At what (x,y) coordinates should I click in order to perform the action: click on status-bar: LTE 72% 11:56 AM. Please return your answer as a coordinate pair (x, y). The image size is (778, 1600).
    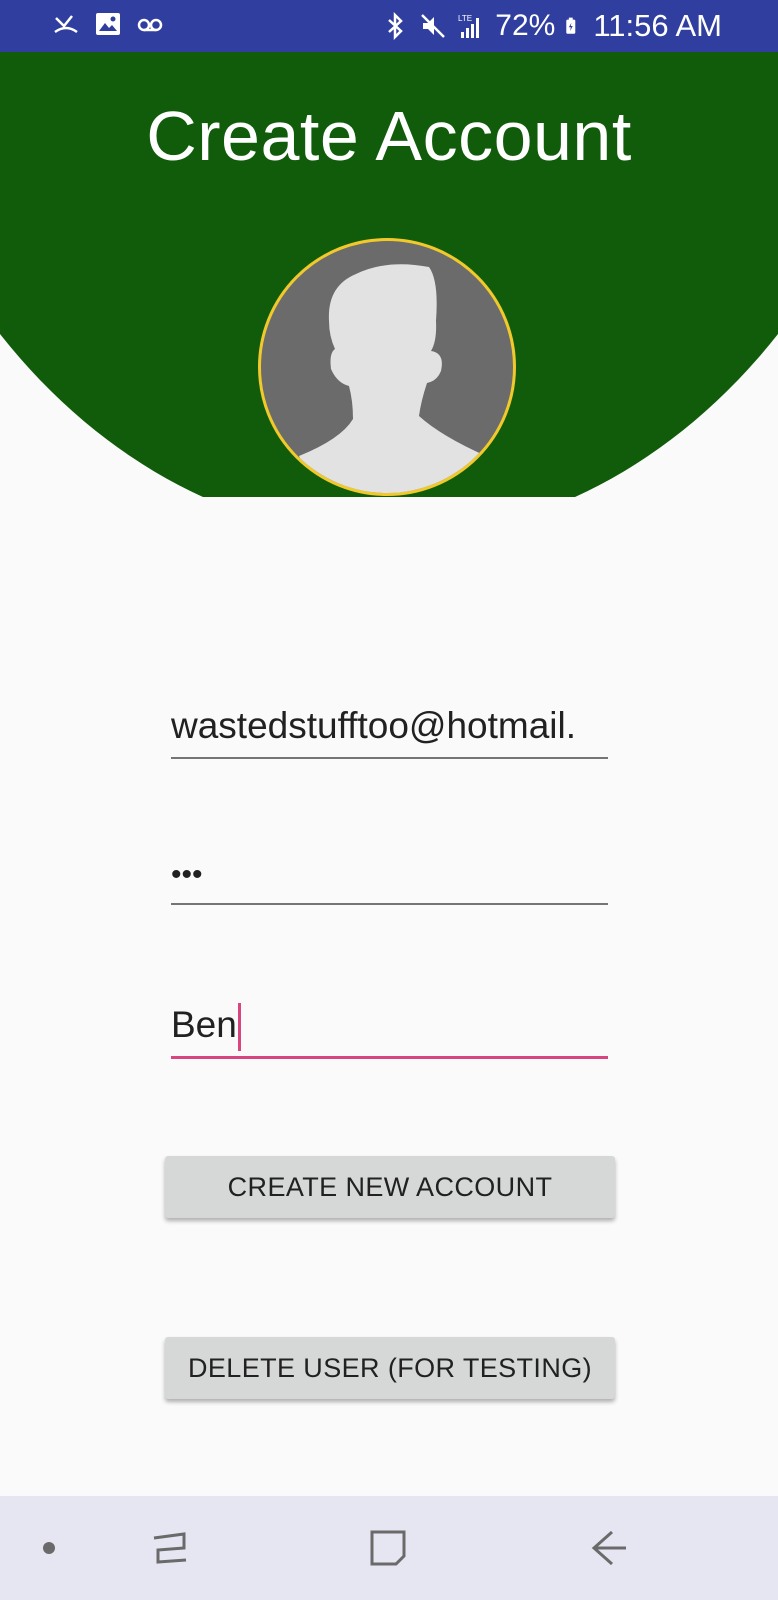
    Looking at the image, I should click on (389, 26).